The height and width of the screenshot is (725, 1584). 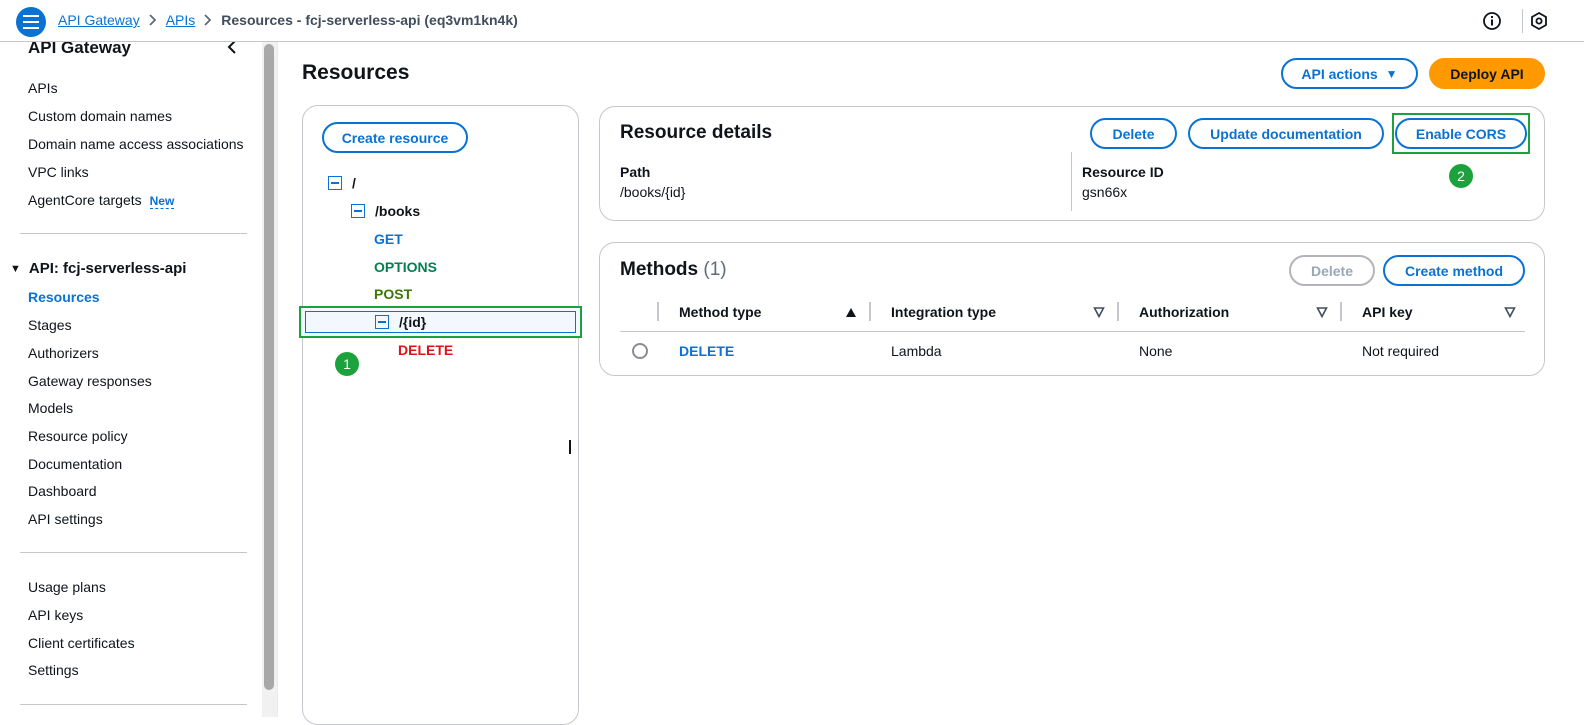 I want to click on enable-cors-highlight, so click(x=1461, y=133).